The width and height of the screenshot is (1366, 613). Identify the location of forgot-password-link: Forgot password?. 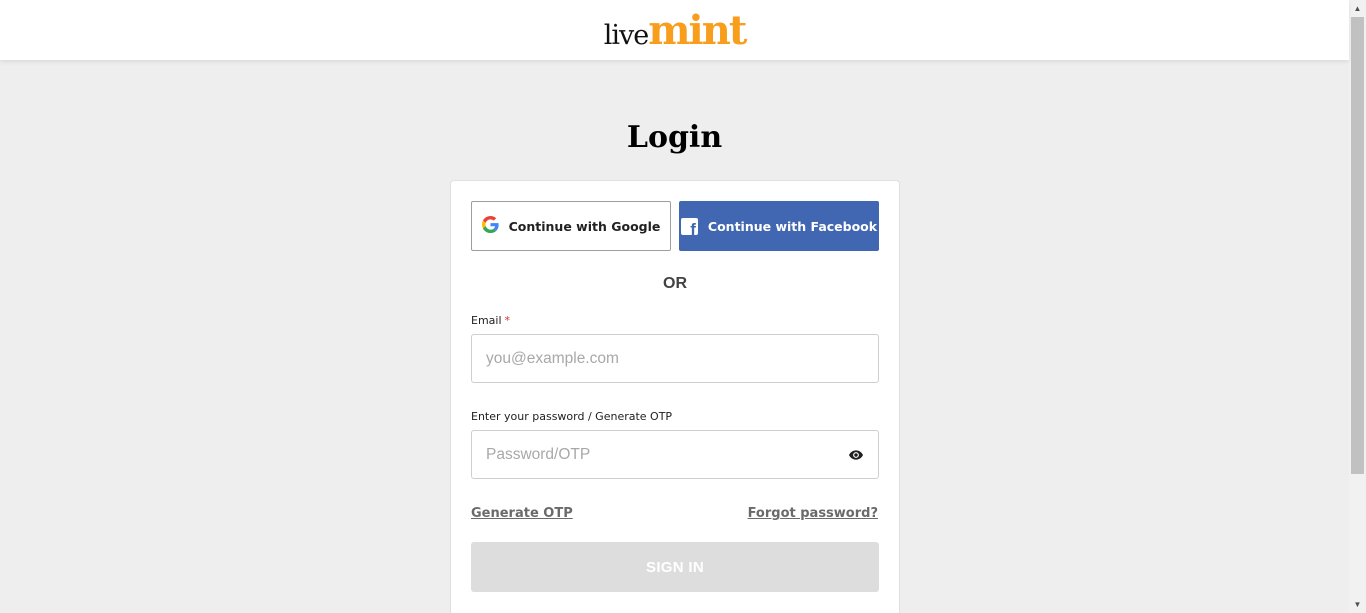
(813, 513).